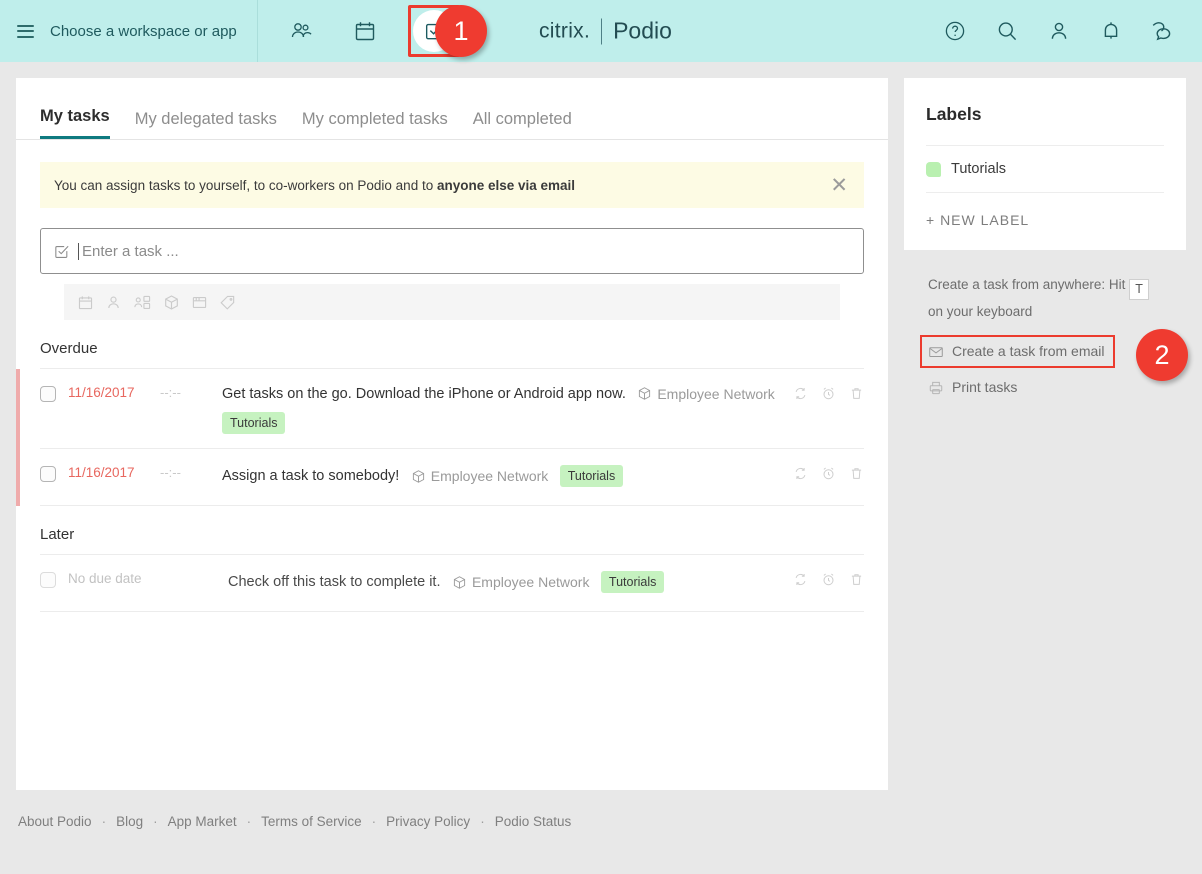 The image size is (1202, 874). What do you see at coordinates (1028, 351) in the screenshot?
I see `create-task-from-email-link: Create a task from email` at bounding box center [1028, 351].